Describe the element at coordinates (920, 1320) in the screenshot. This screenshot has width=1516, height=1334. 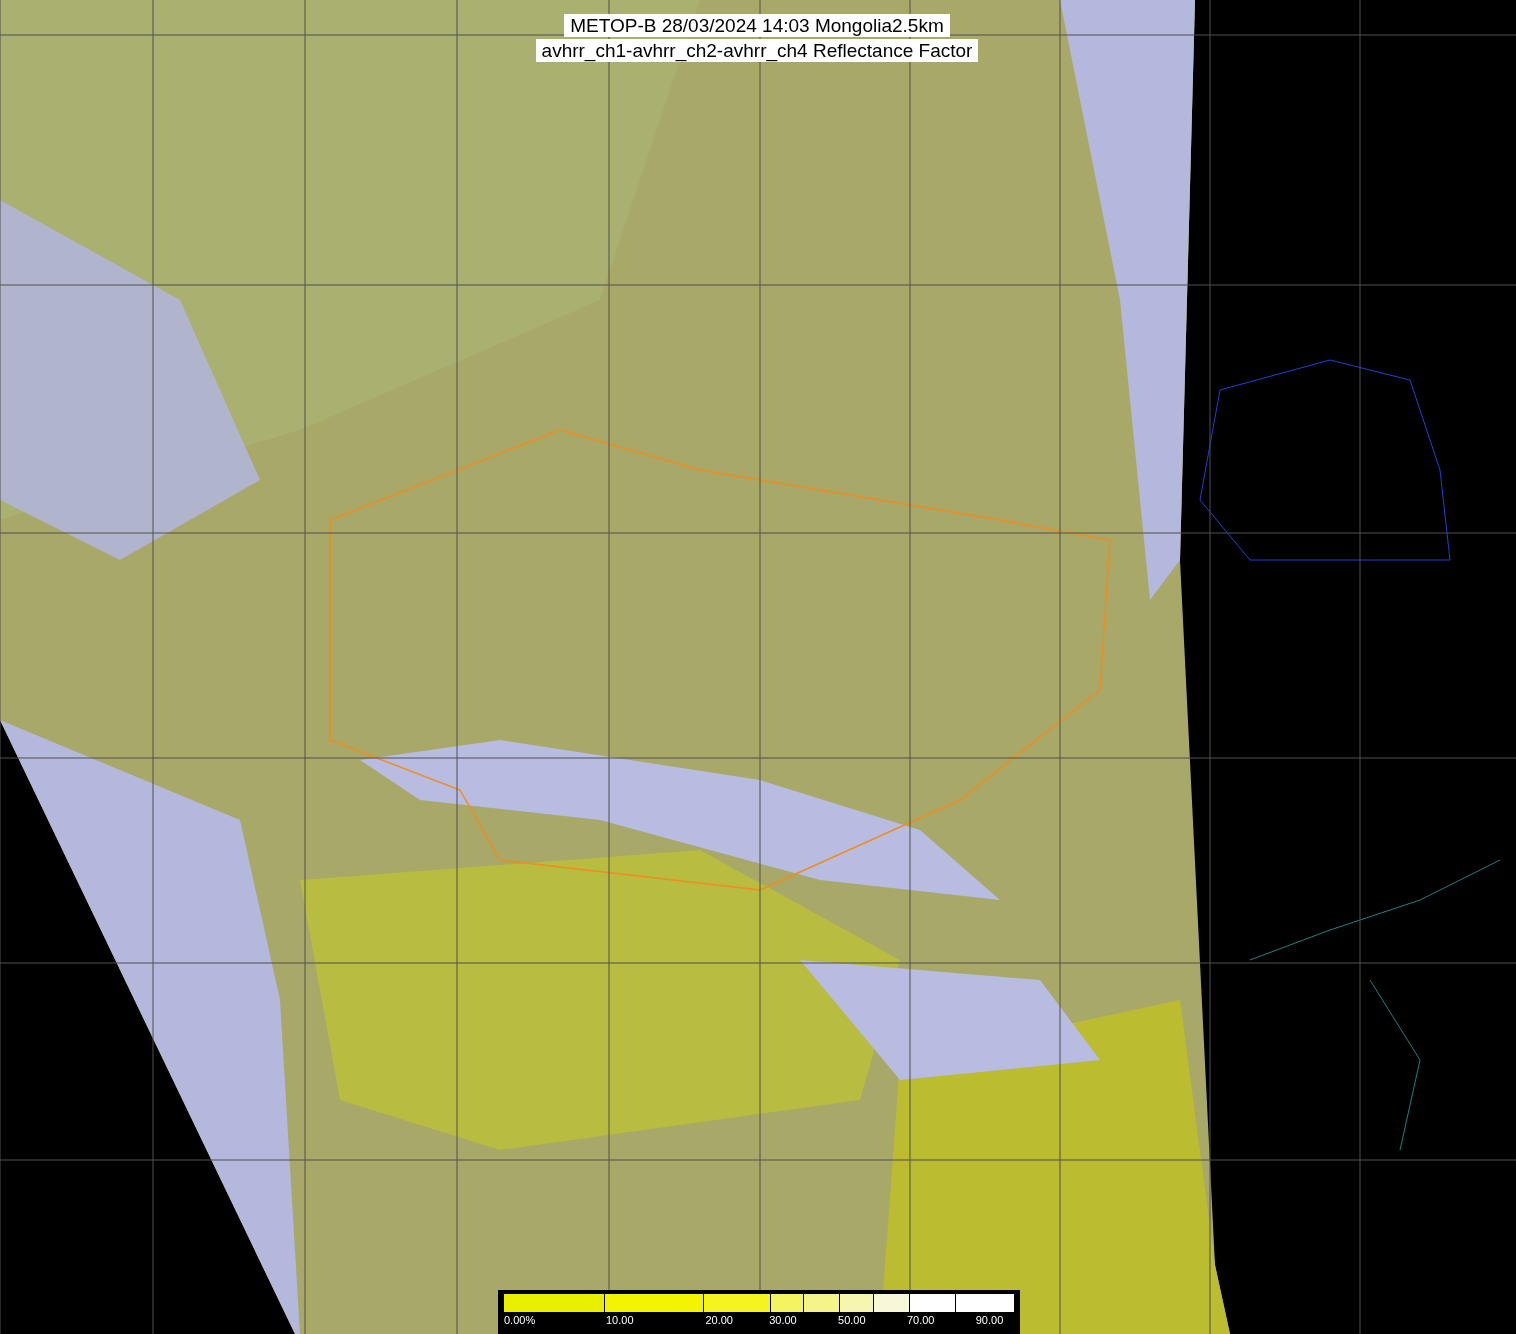
I see `colorbar-label: 70.00` at that location.